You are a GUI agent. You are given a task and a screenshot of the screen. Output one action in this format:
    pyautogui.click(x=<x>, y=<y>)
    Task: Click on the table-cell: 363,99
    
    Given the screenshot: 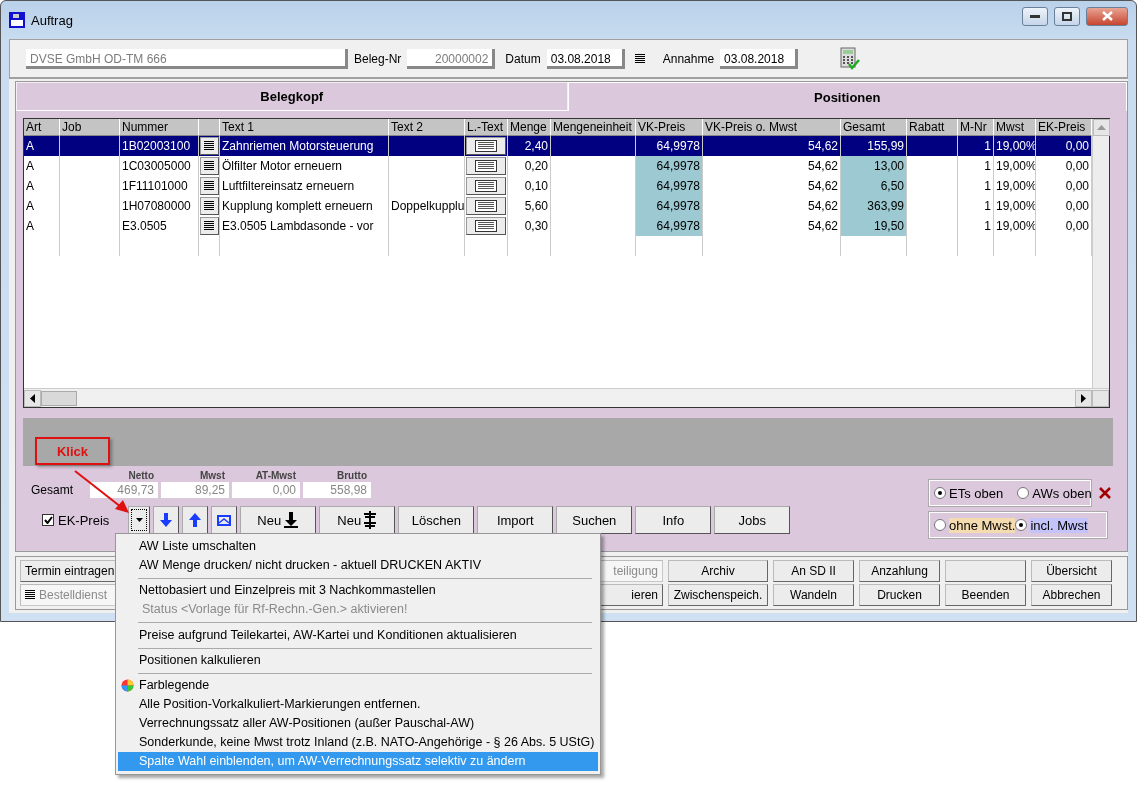 What is the action you would take?
    pyautogui.click(x=874, y=206)
    